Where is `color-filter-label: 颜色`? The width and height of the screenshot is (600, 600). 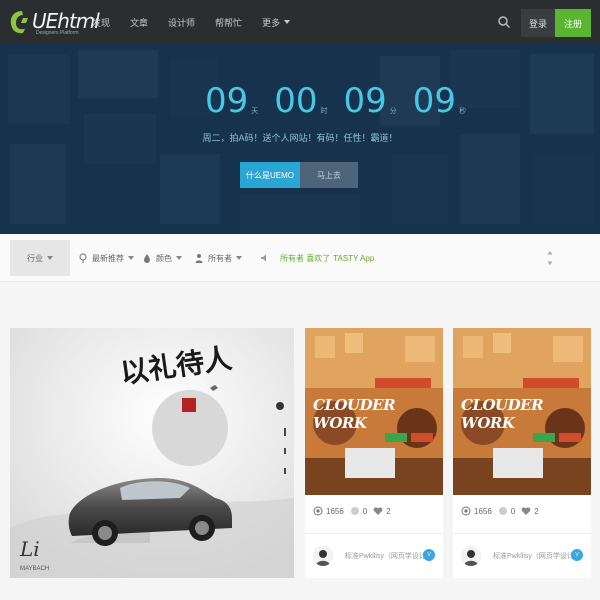 color-filter-label: 颜色 is located at coordinates (164, 258).